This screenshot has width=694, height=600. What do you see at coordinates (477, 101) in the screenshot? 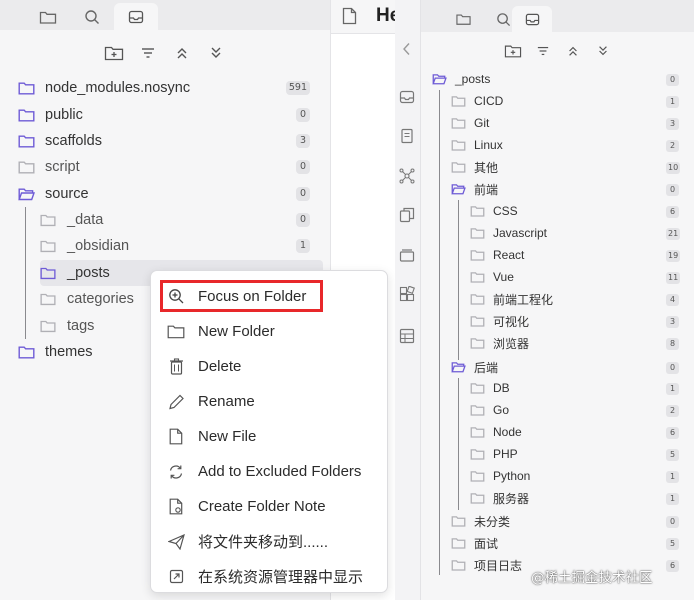
I see `tree-item: CICD` at bounding box center [477, 101].